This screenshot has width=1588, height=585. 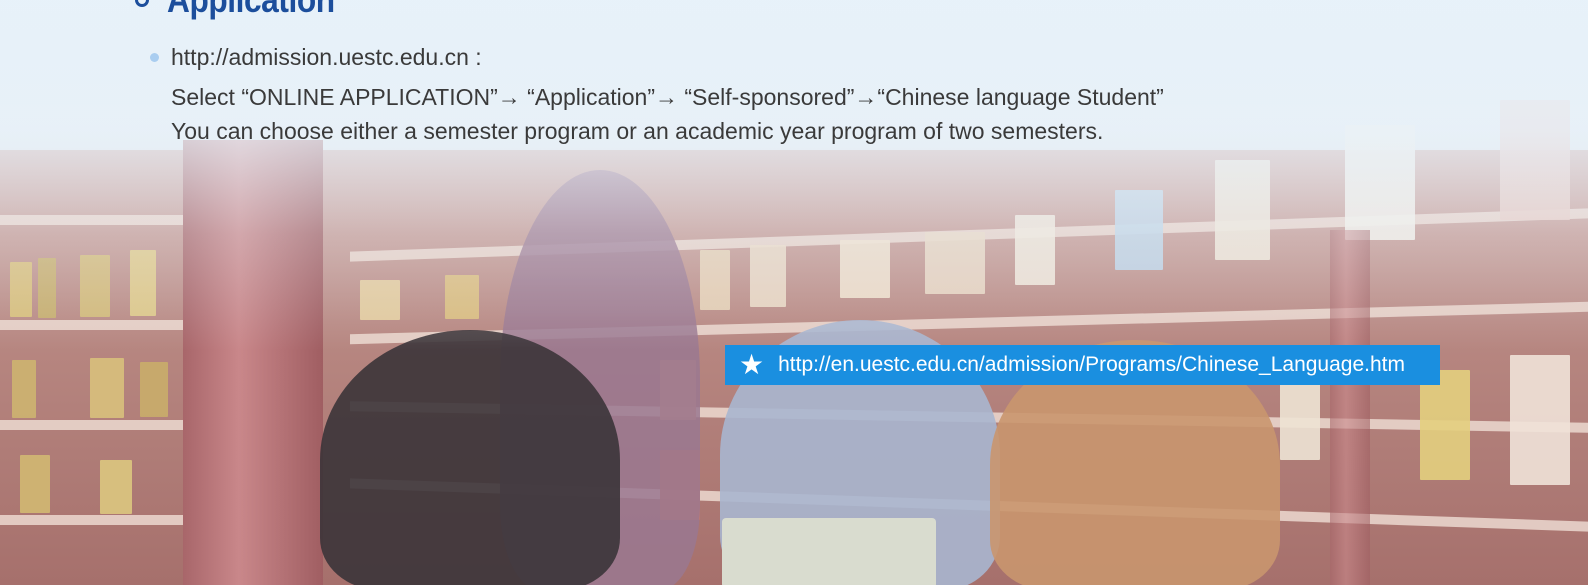 I want to click on star-icon: ★, so click(x=752, y=364).